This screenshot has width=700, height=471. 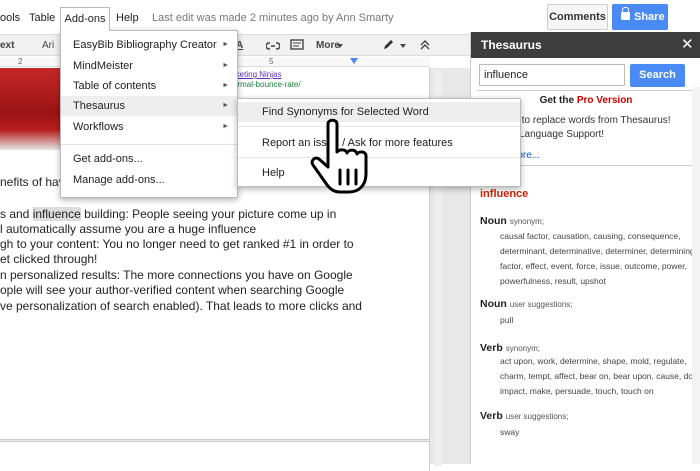 What do you see at coordinates (389, 45) in the screenshot?
I see `pencil-icon` at bounding box center [389, 45].